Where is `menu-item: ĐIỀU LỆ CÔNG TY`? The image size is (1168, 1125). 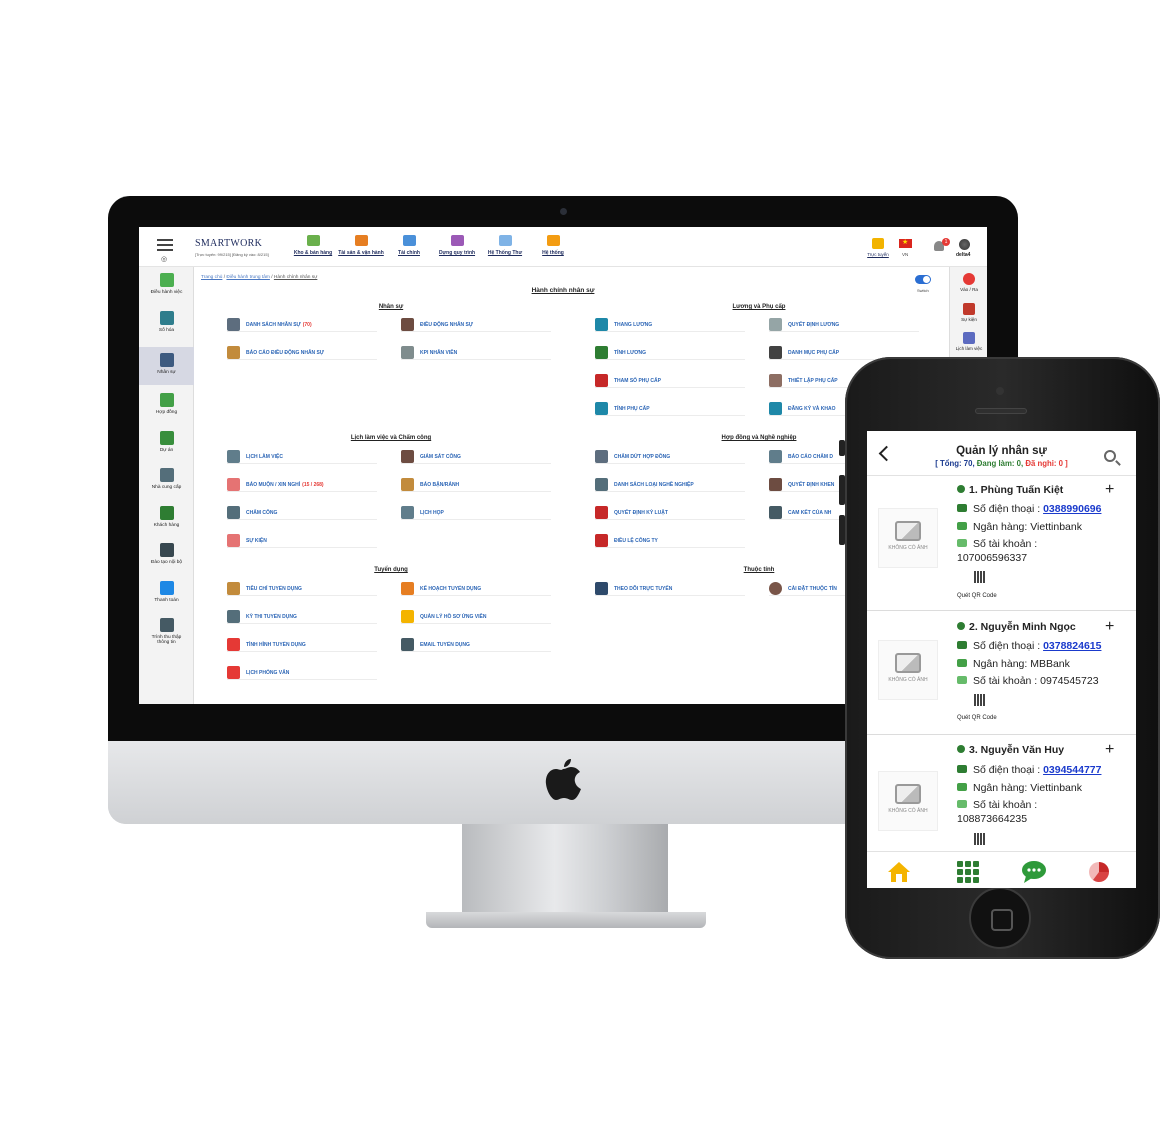
menu-item: ĐIỀU LỆ CÔNG TY is located at coordinates (670, 541).